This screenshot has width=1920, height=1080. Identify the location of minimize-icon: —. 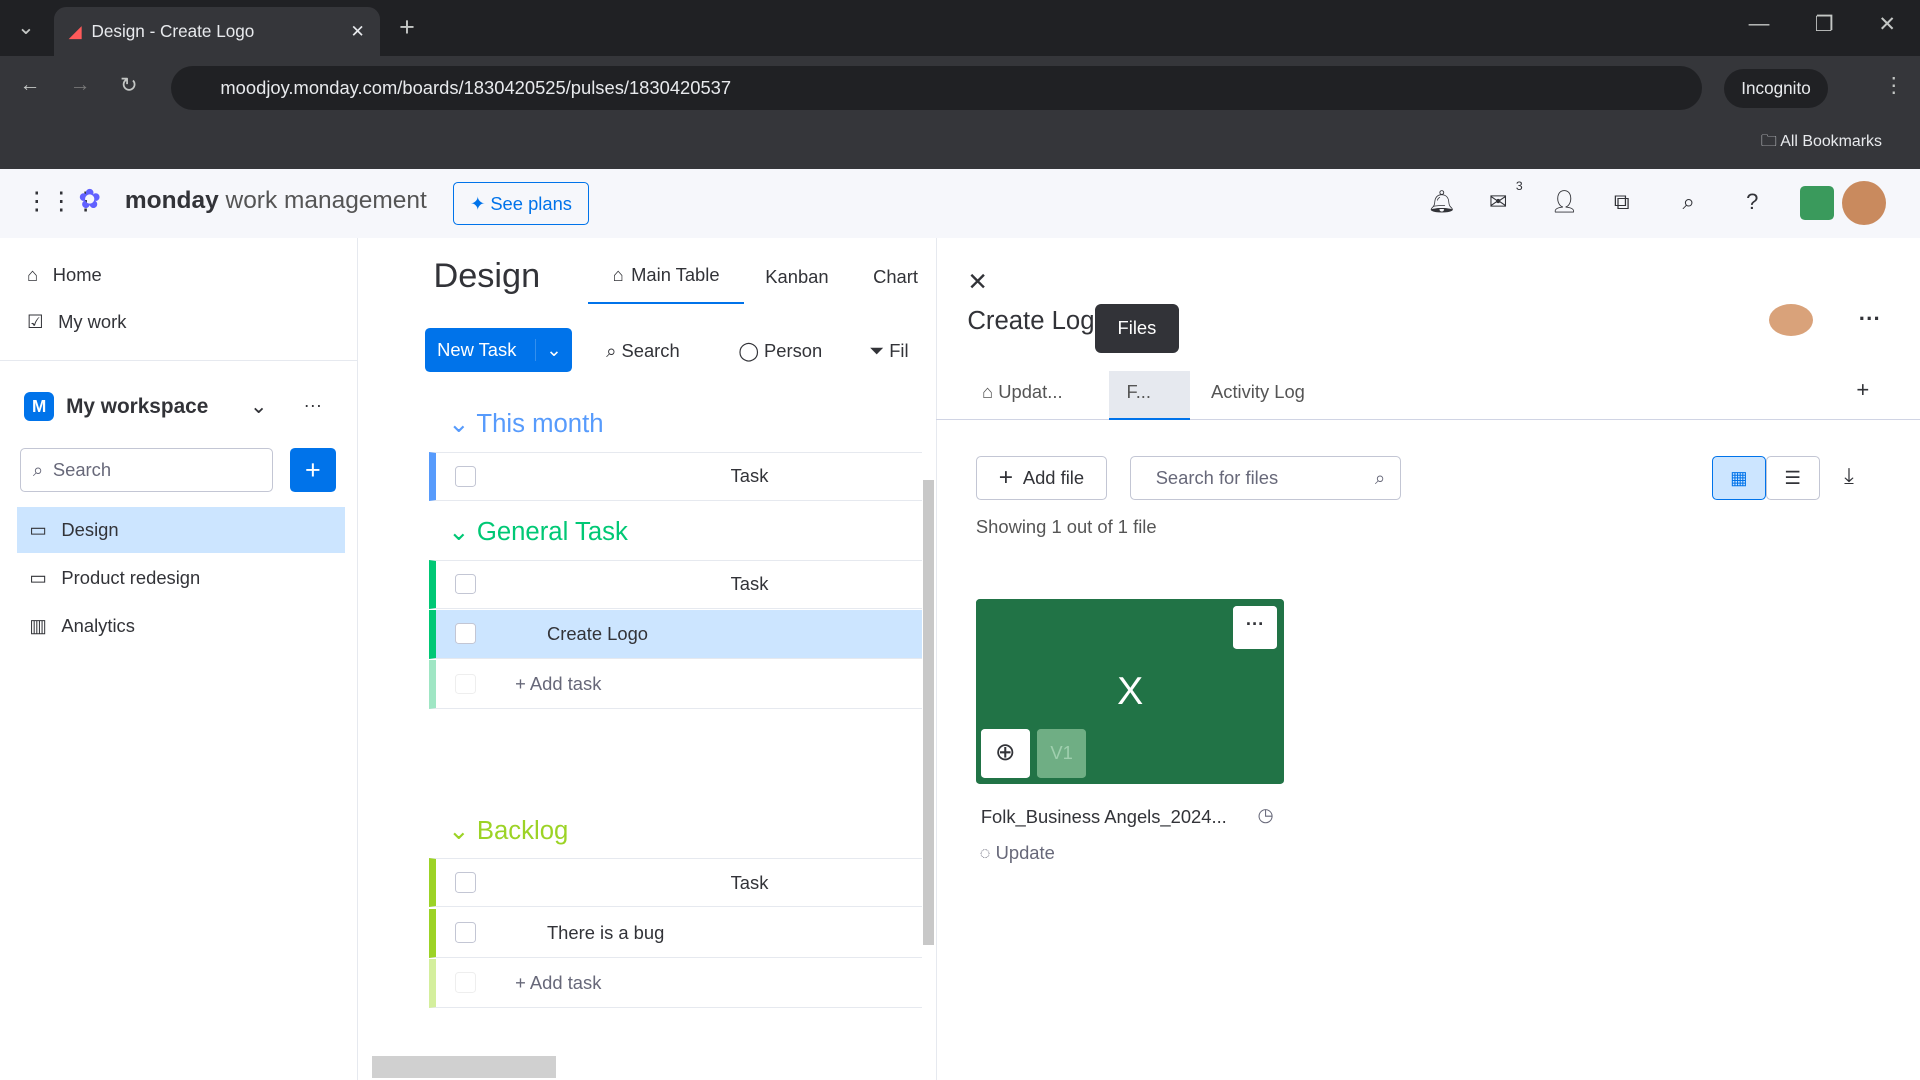
(1759, 24).